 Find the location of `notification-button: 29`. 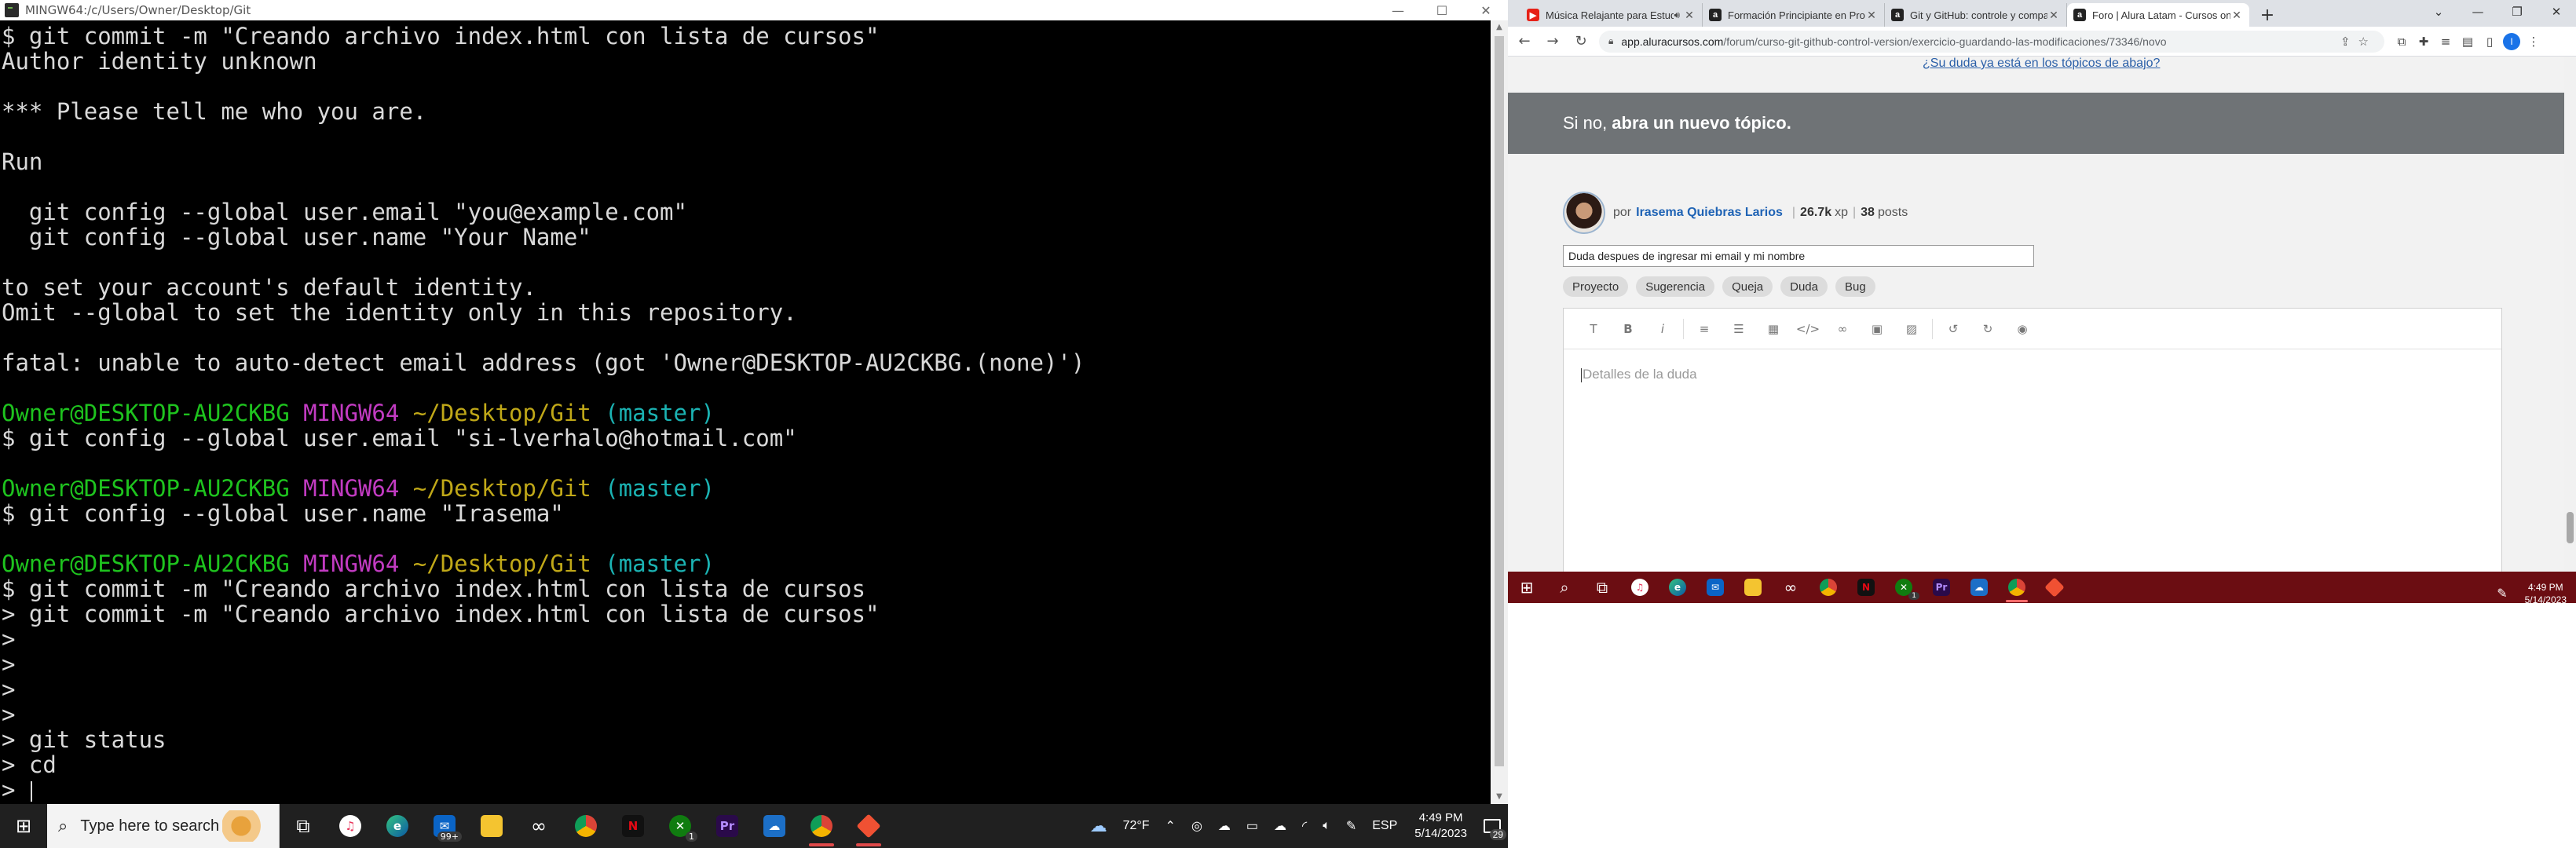

notification-button: 29 is located at coordinates (1492, 826).